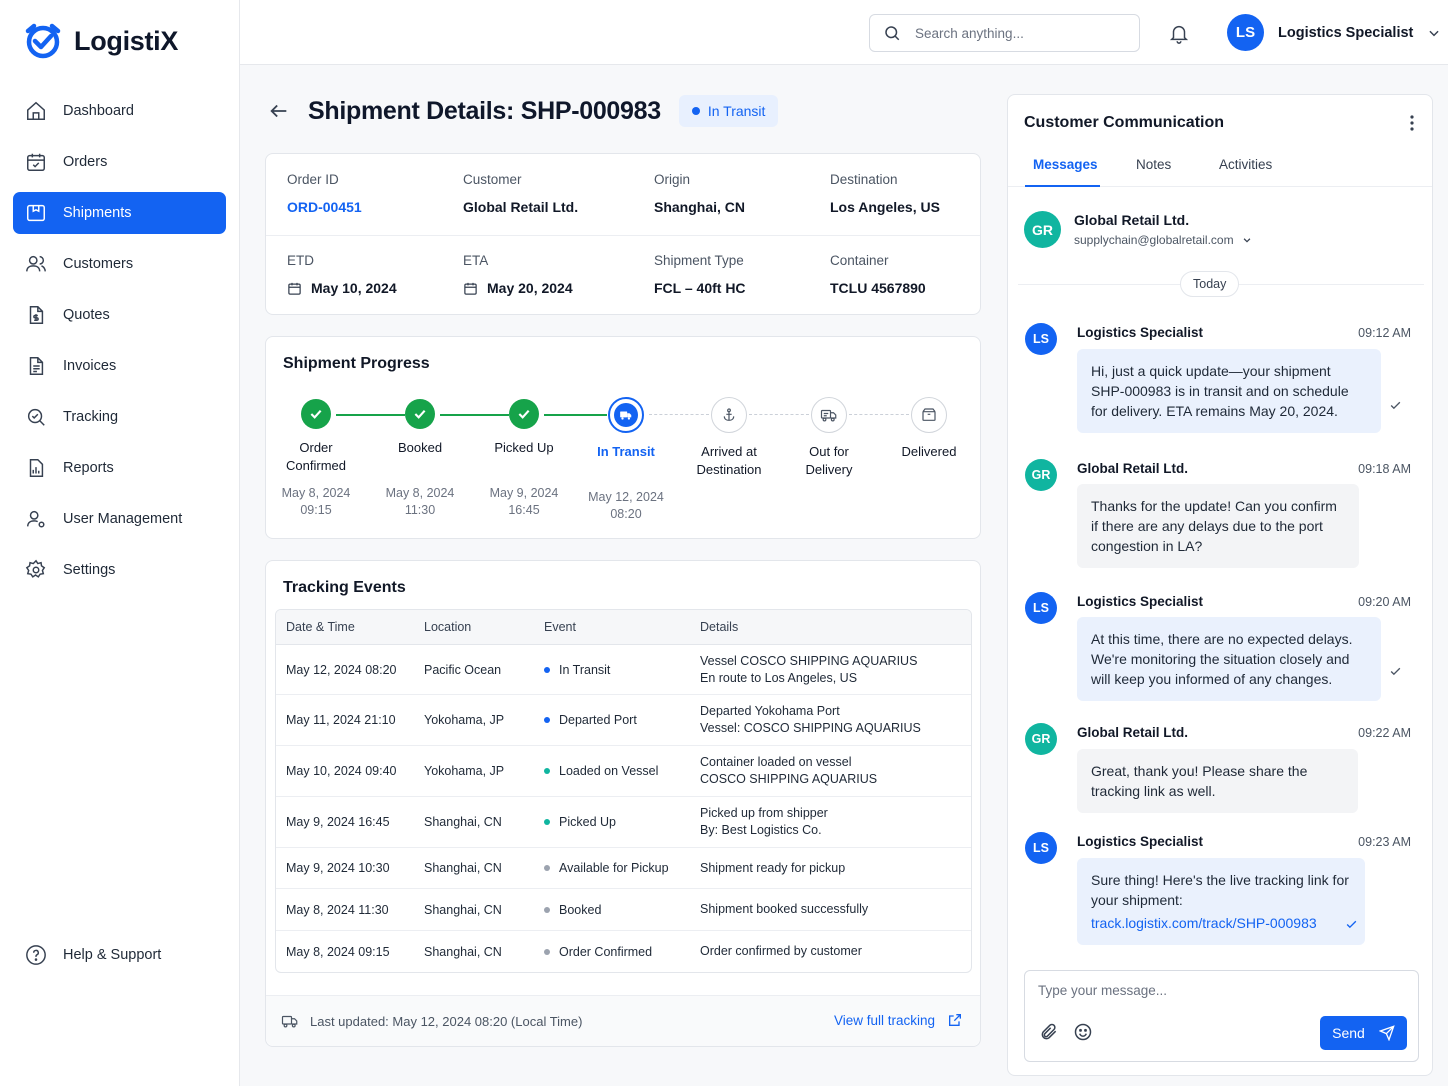  Describe the element at coordinates (316, 458) in the screenshot. I see `step-order-confirmed: Order Confirmed May 8, 2024 09:15` at that location.